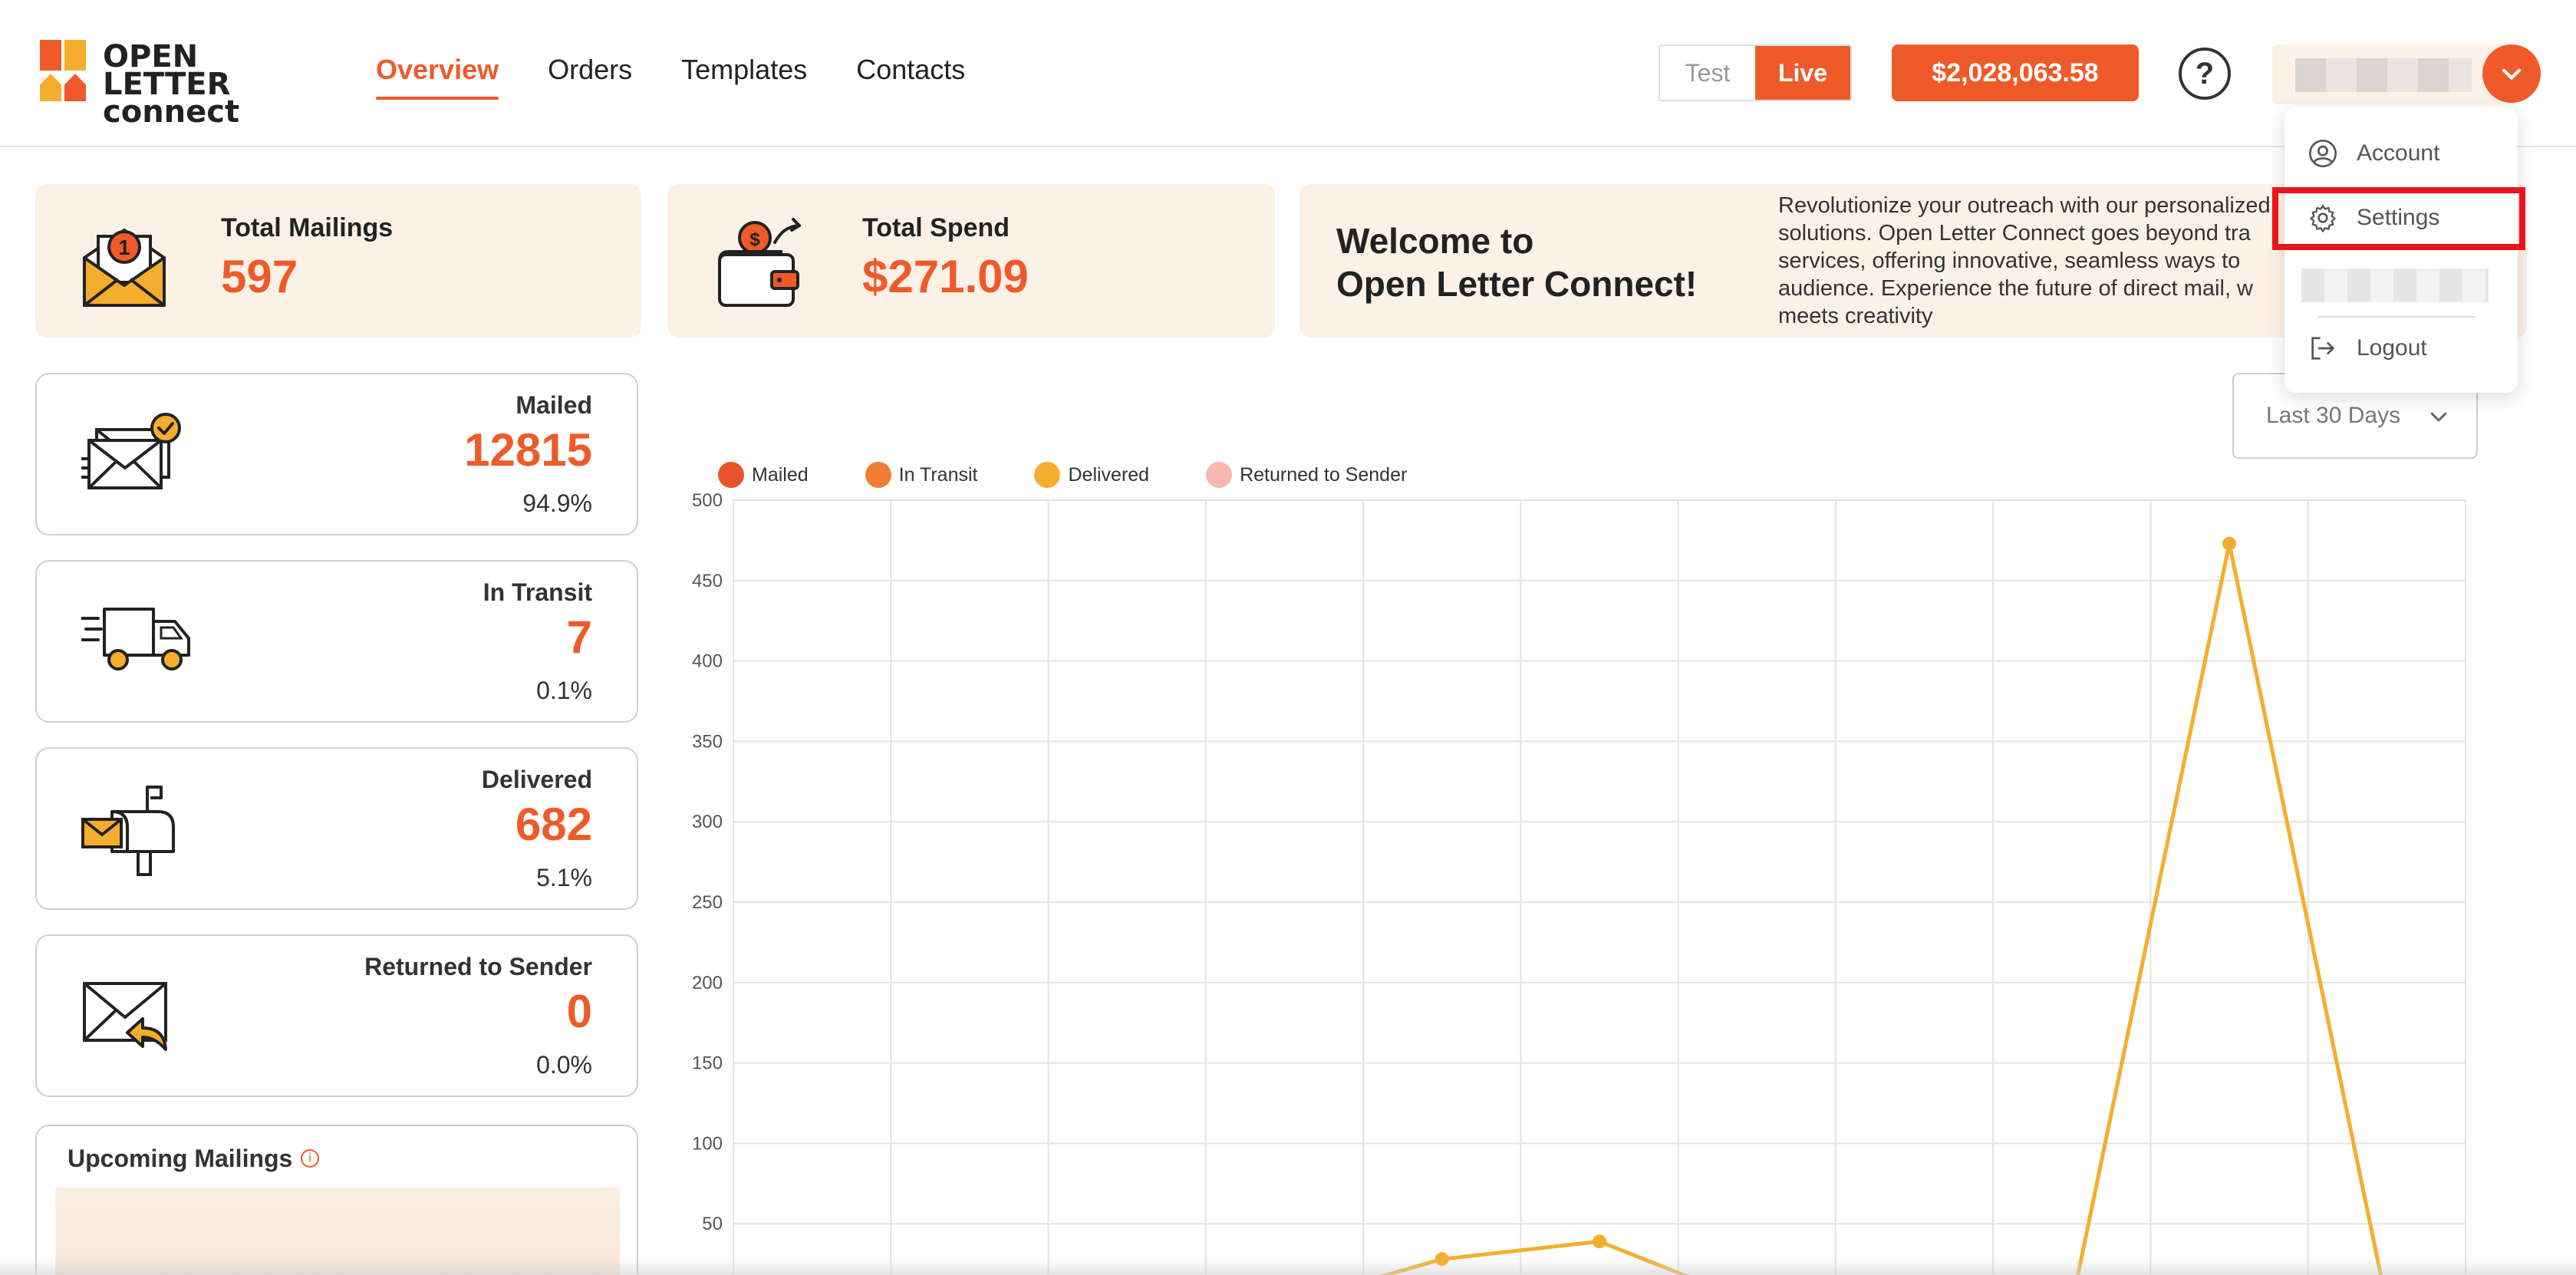  I want to click on y-tick-label: 150, so click(707, 1063).